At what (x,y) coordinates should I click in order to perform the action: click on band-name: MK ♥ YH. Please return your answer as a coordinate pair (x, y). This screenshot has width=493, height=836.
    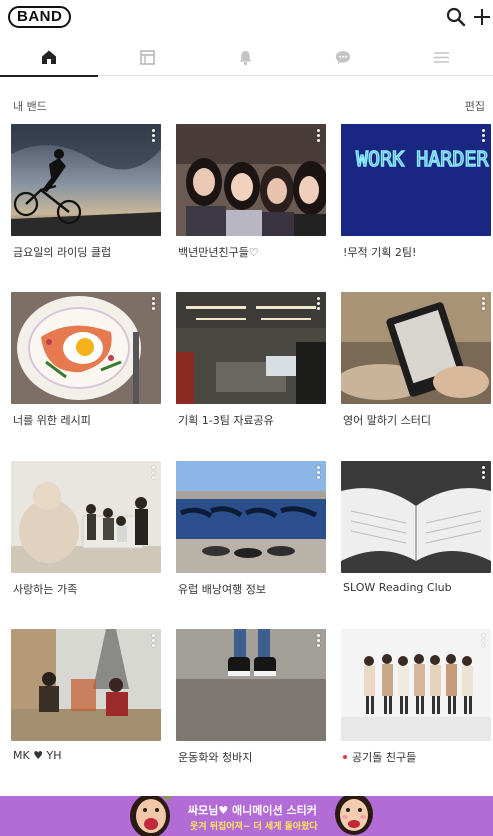
    Looking at the image, I should click on (37, 755).